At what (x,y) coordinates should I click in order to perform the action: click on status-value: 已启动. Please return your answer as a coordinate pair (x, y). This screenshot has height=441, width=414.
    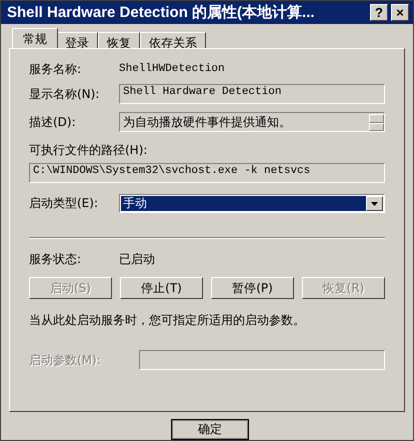
    Looking at the image, I should click on (137, 259).